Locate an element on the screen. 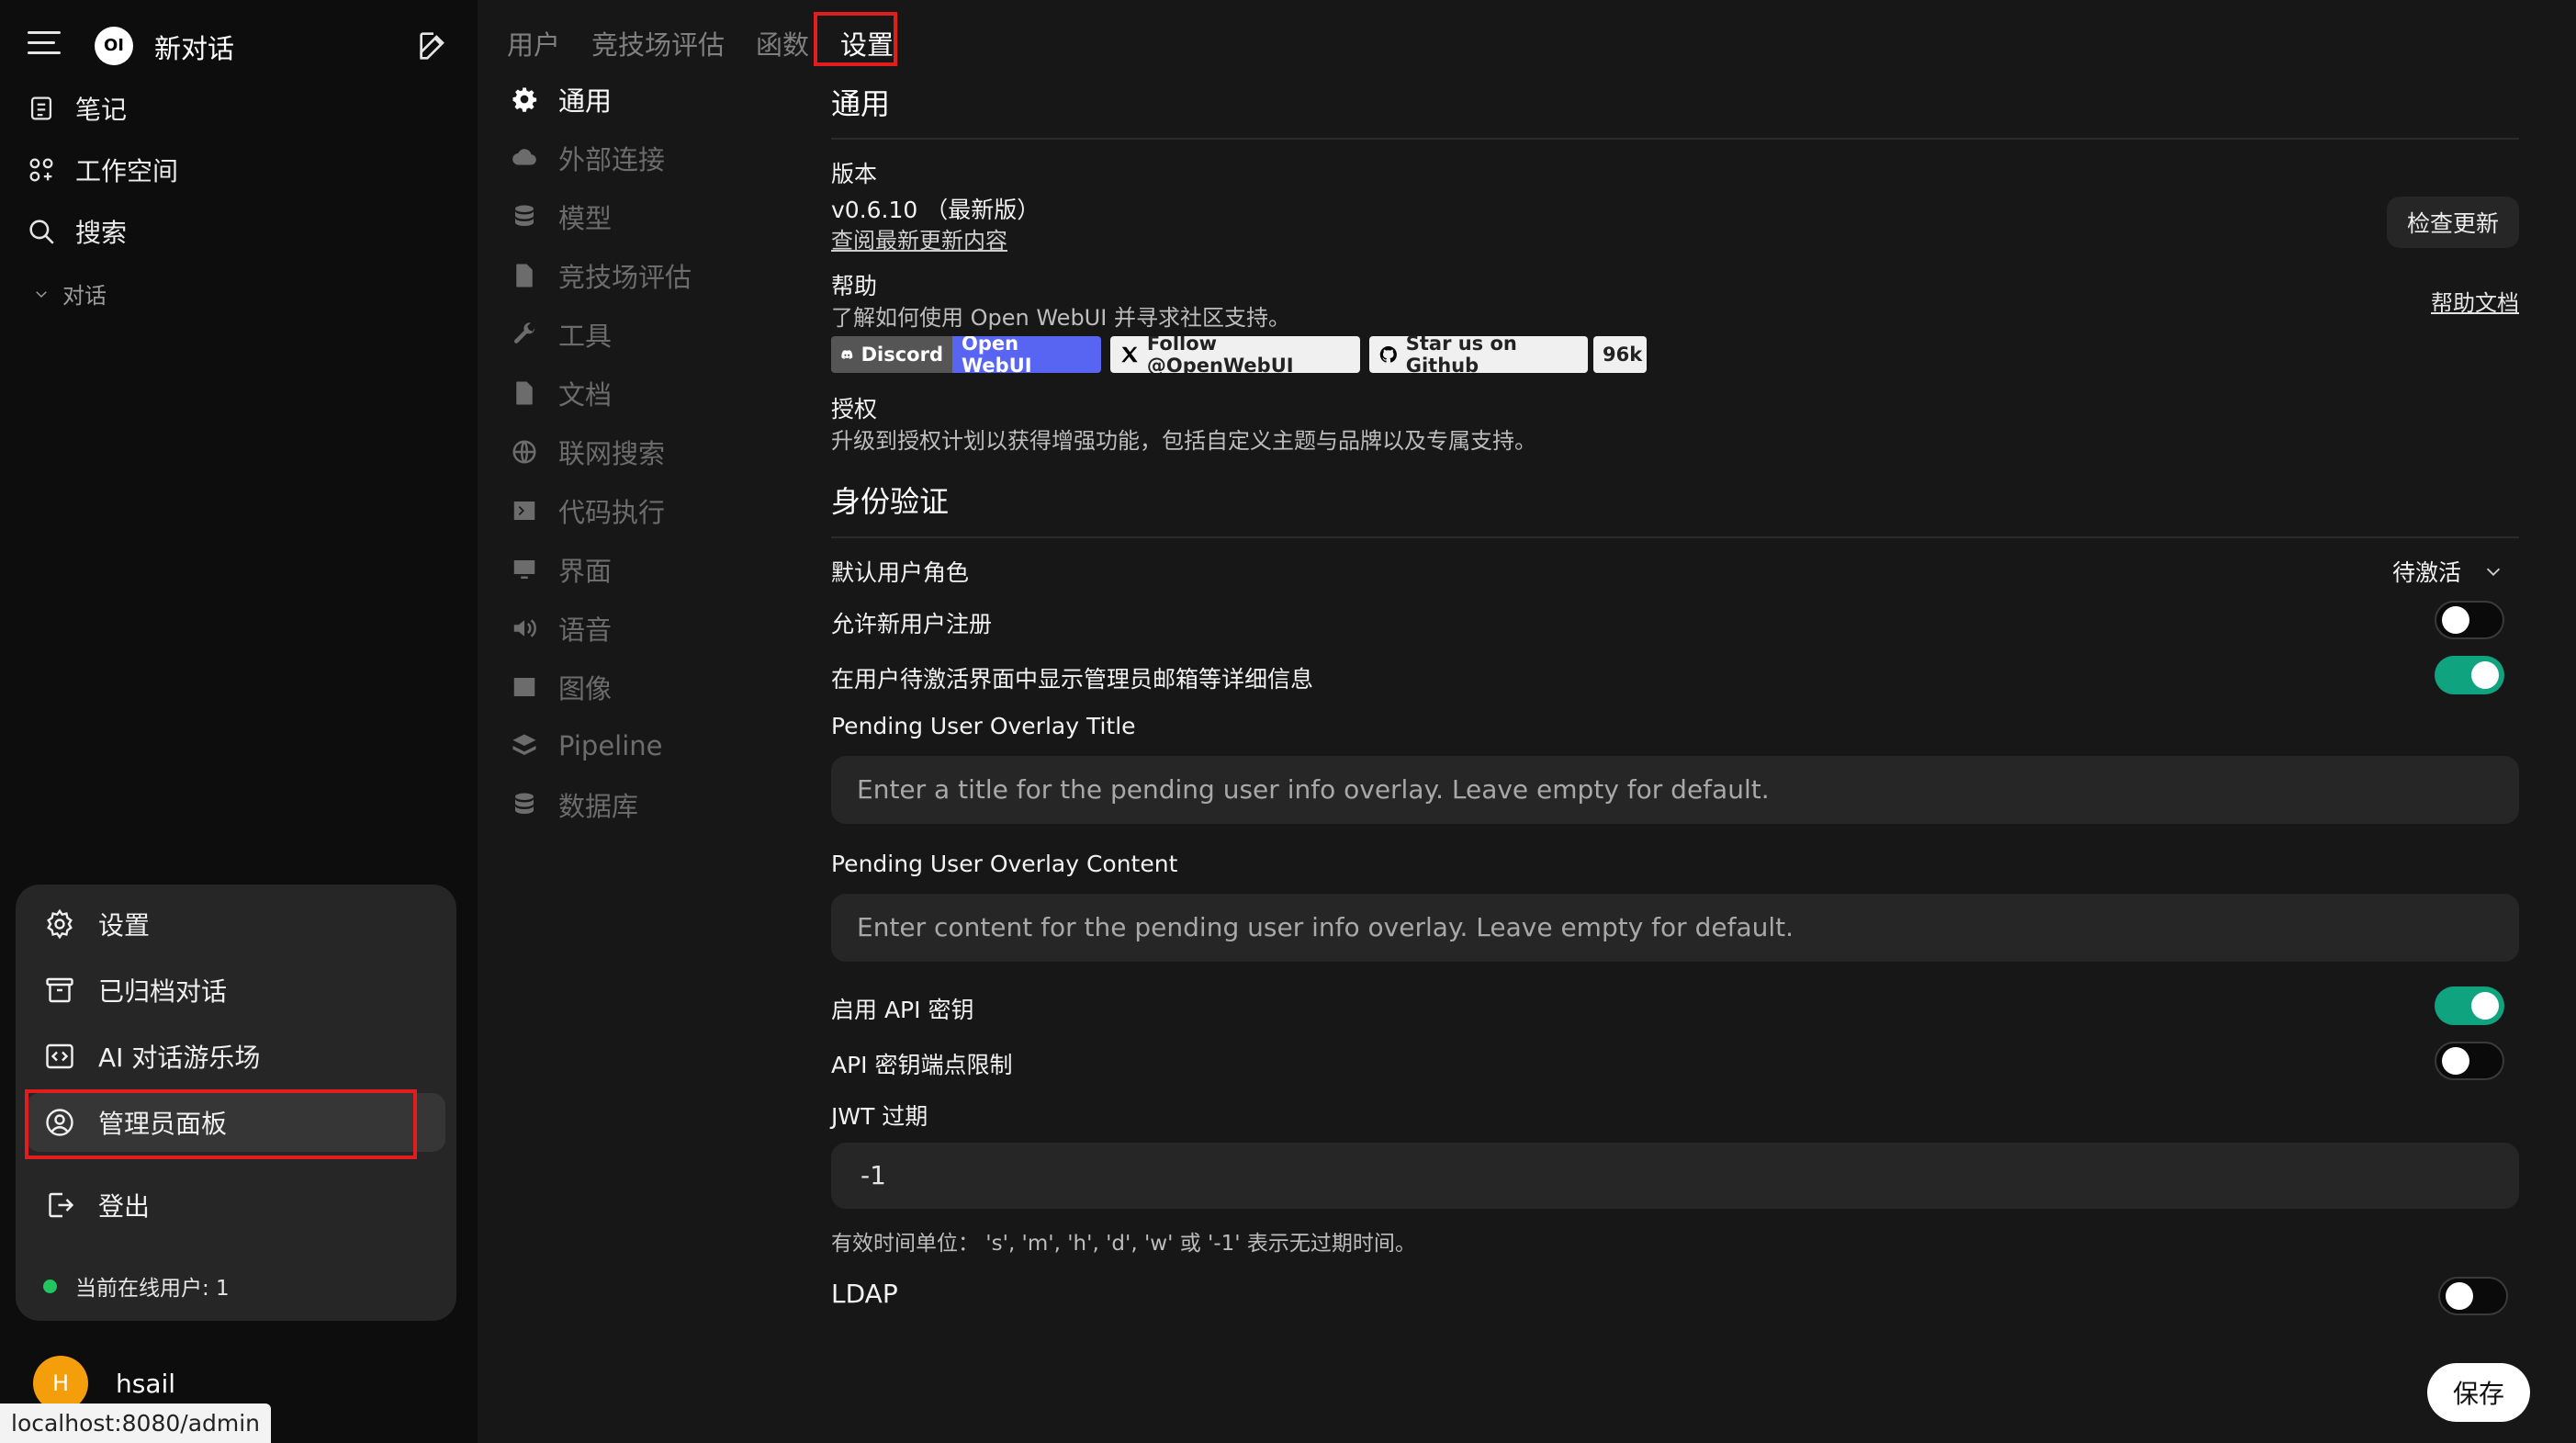 This screenshot has height=1443, width=2576. github-icon is located at coordinates (1388, 354).